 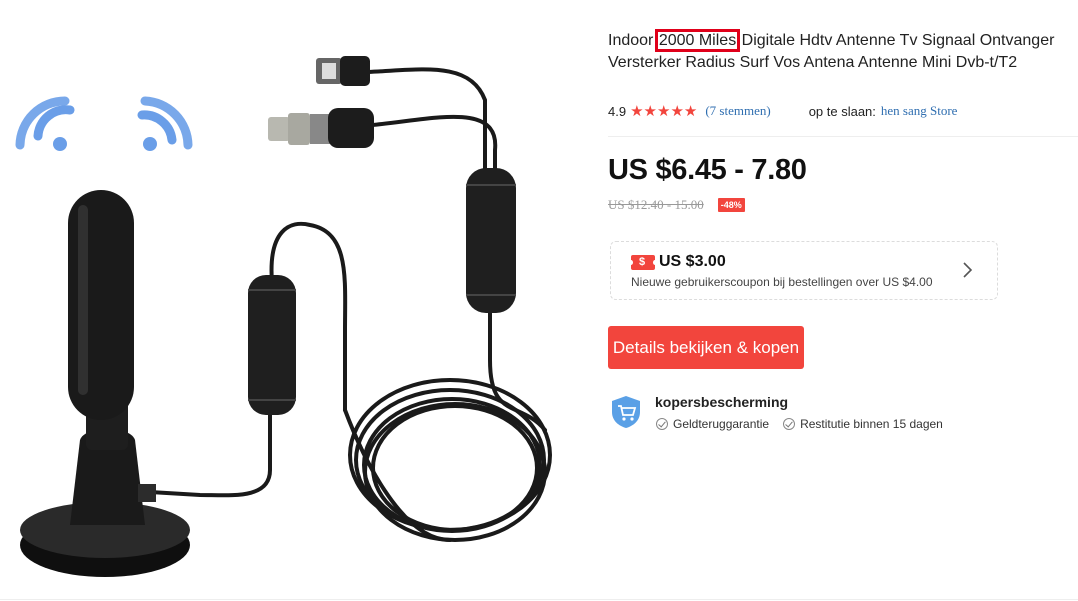 I want to click on wifi-icon-right, so click(x=165, y=123).